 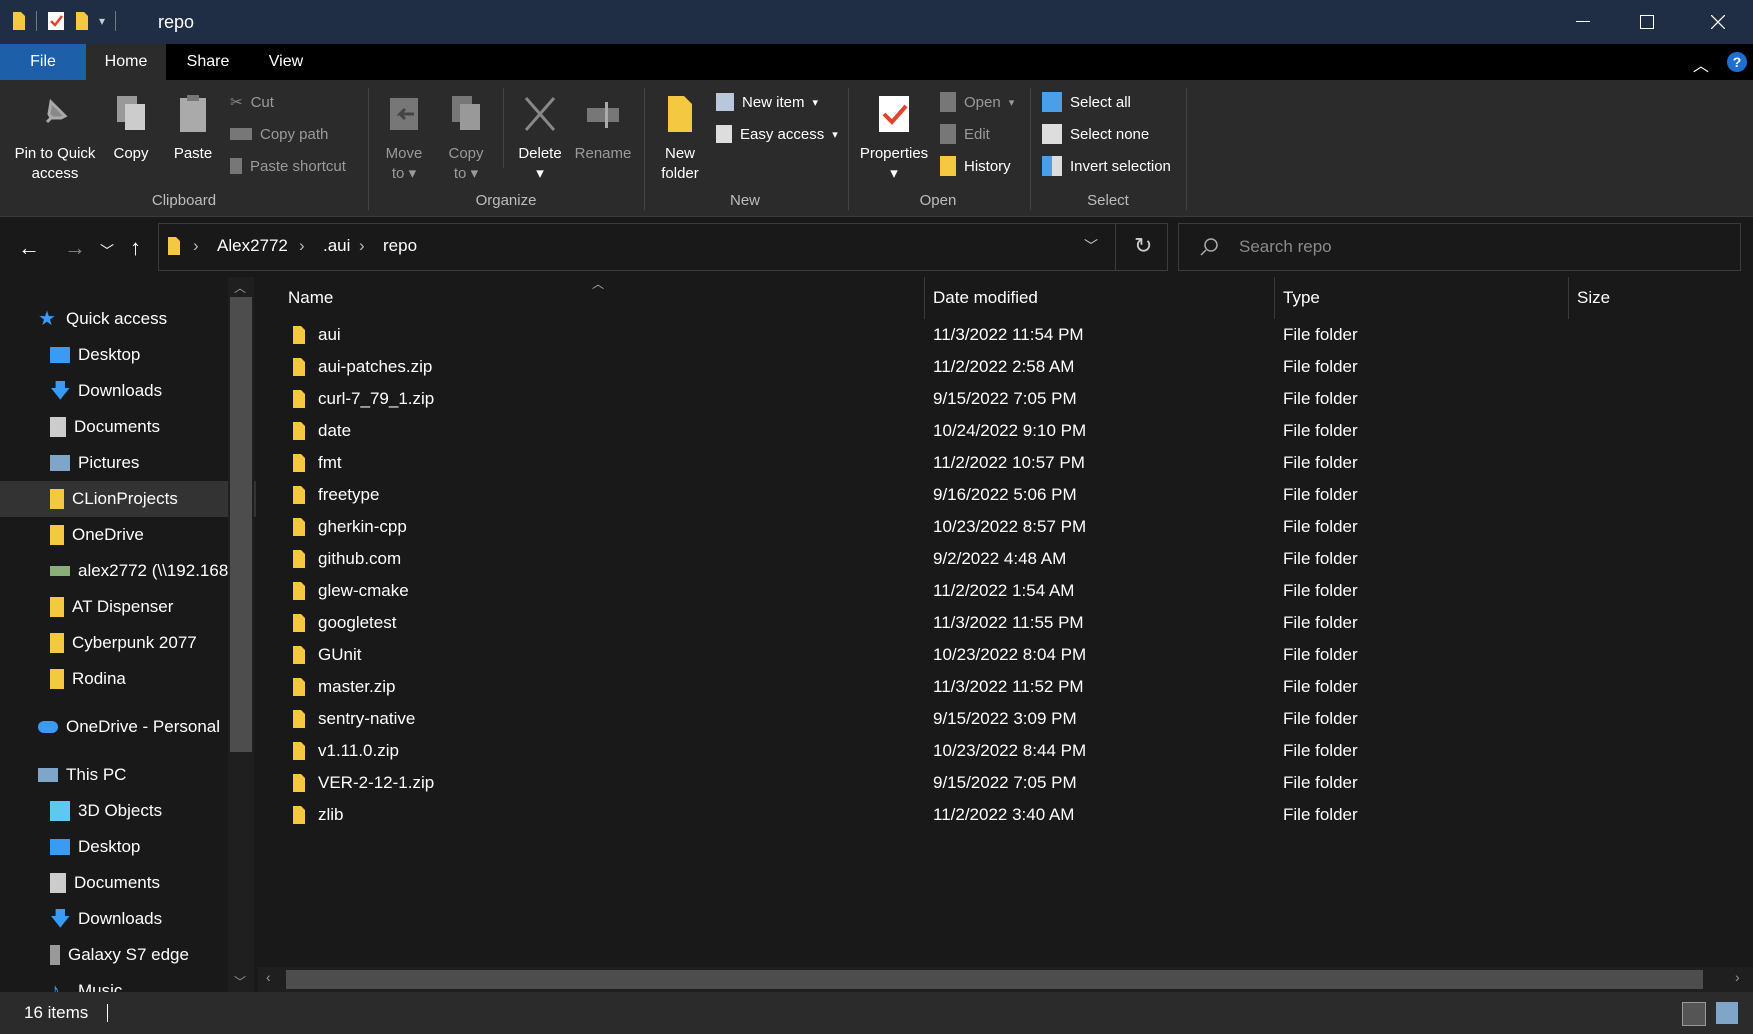 What do you see at coordinates (1718, 22) in the screenshot?
I see `close-button` at bounding box center [1718, 22].